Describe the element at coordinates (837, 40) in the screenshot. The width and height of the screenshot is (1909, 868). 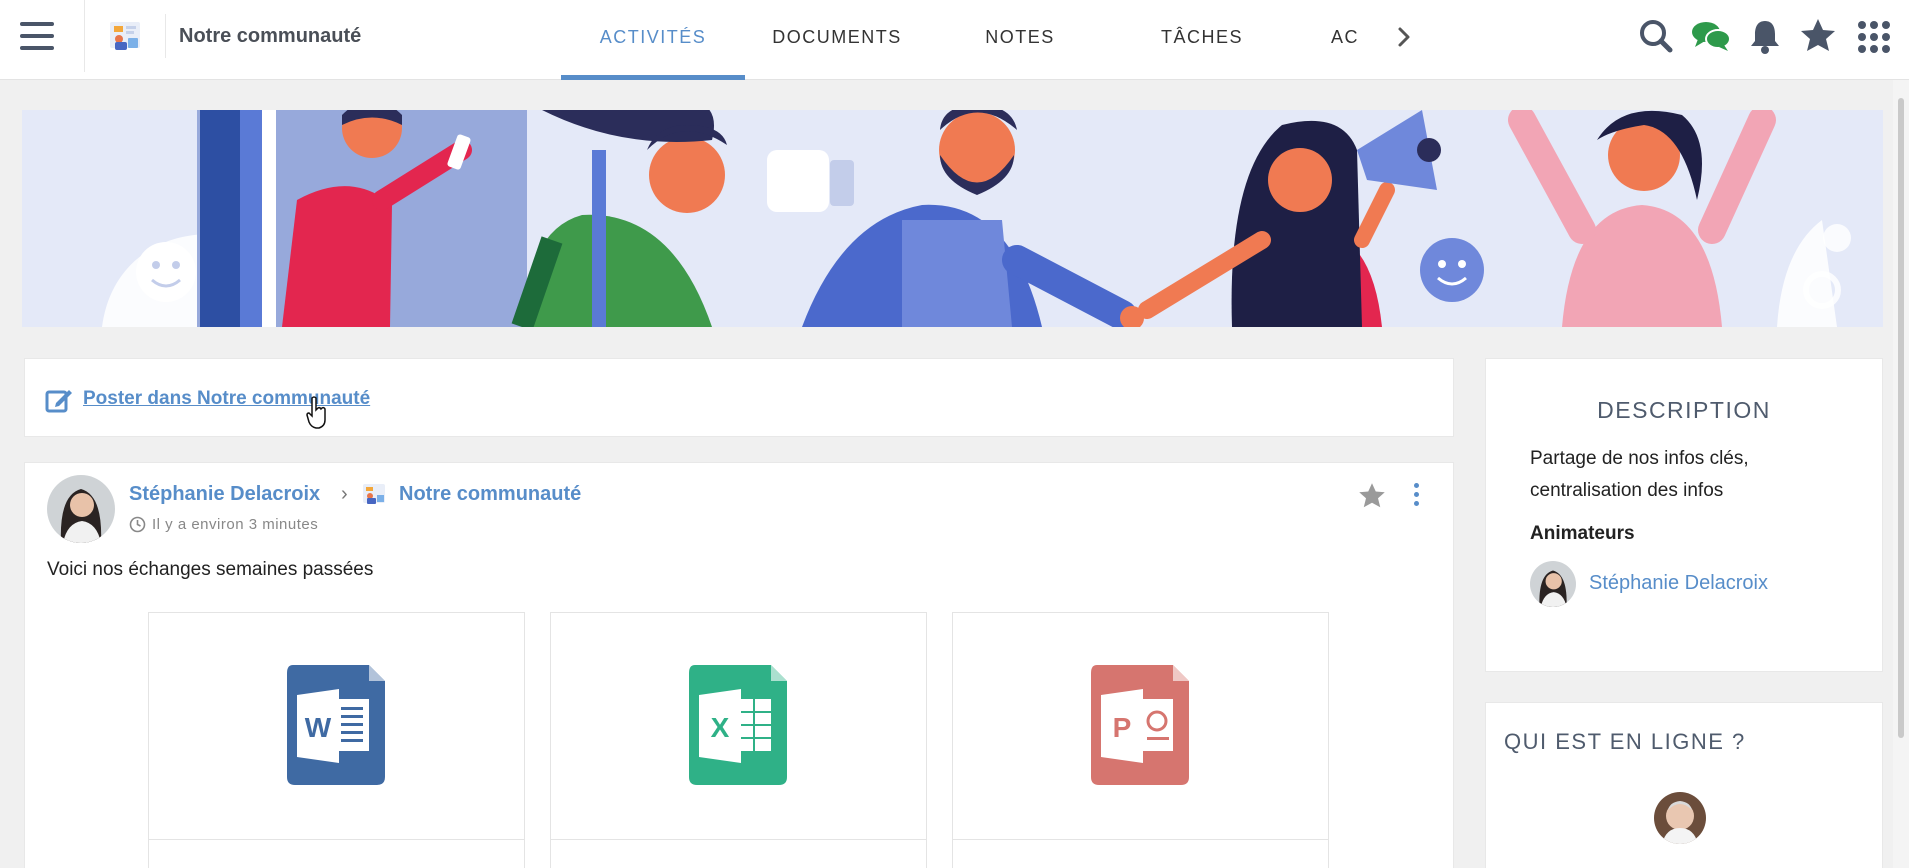
I see `tab-documents: DOCUMENTS` at that location.